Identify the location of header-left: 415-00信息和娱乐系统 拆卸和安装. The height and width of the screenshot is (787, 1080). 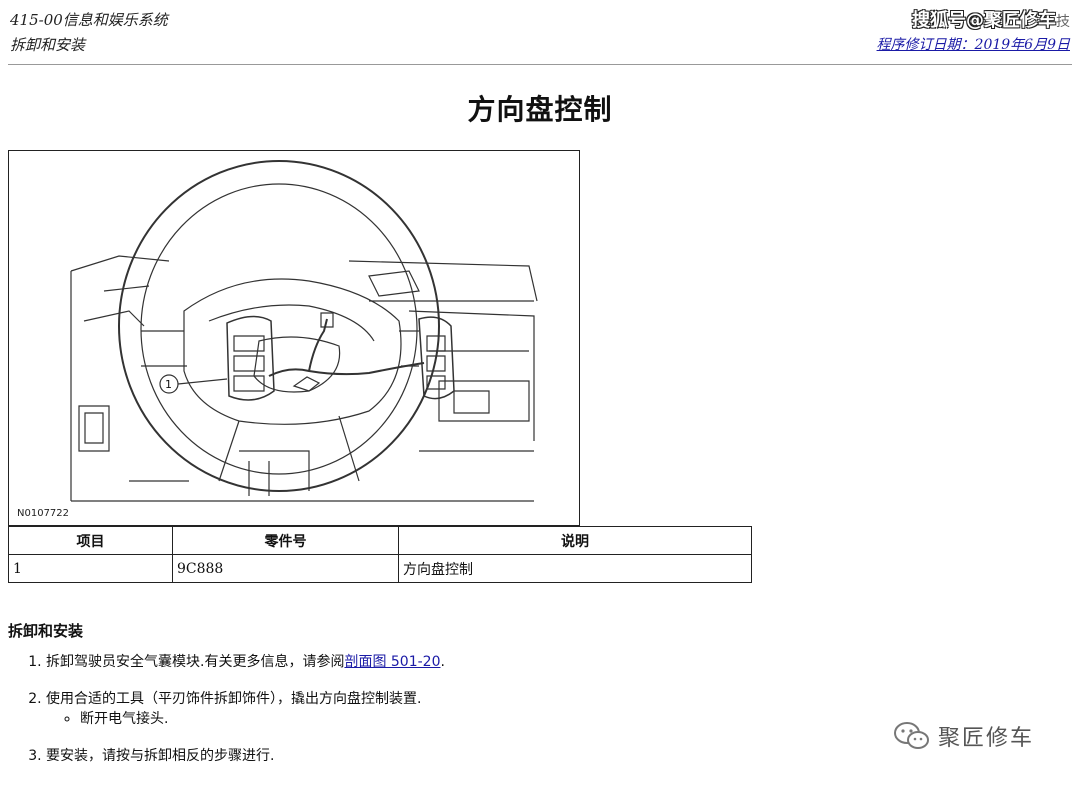
(89, 33).